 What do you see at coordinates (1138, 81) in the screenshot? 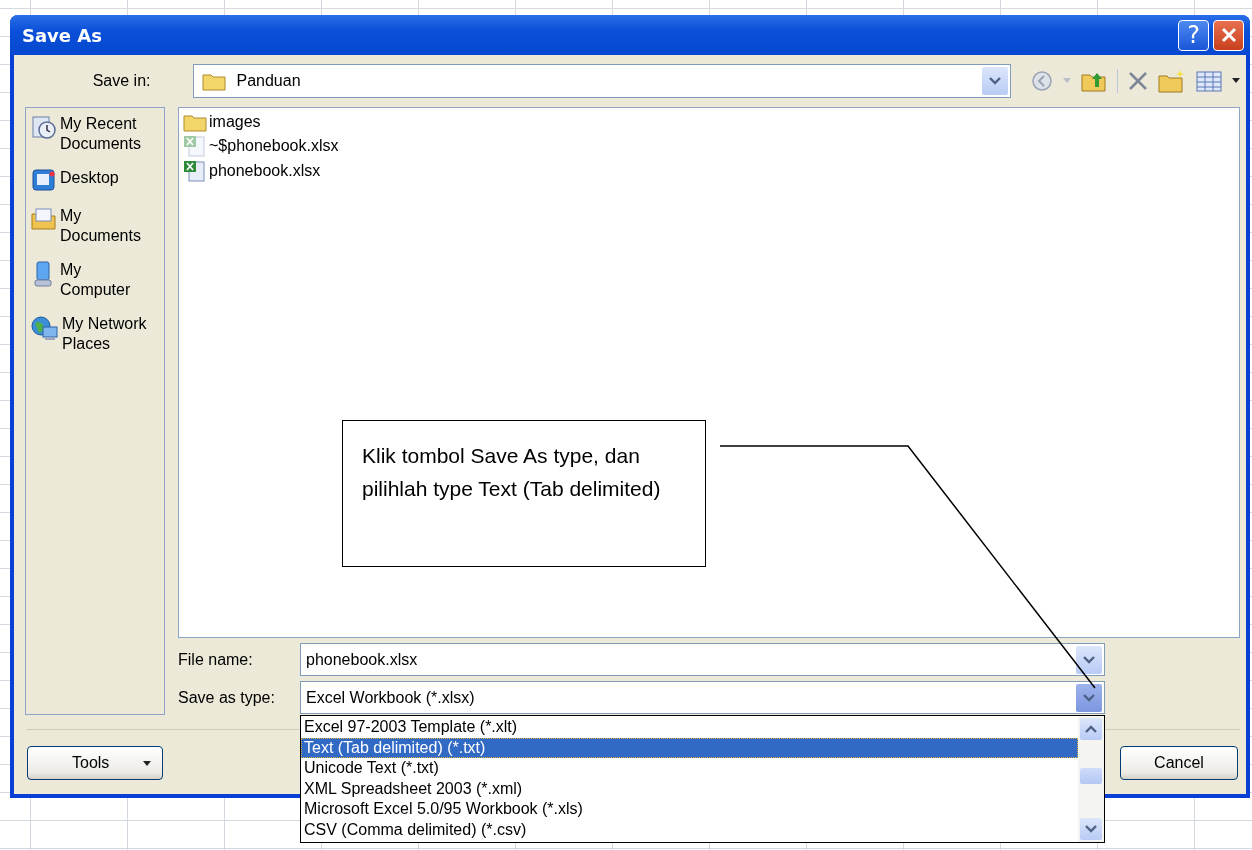
I see `delete-icon` at bounding box center [1138, 81].